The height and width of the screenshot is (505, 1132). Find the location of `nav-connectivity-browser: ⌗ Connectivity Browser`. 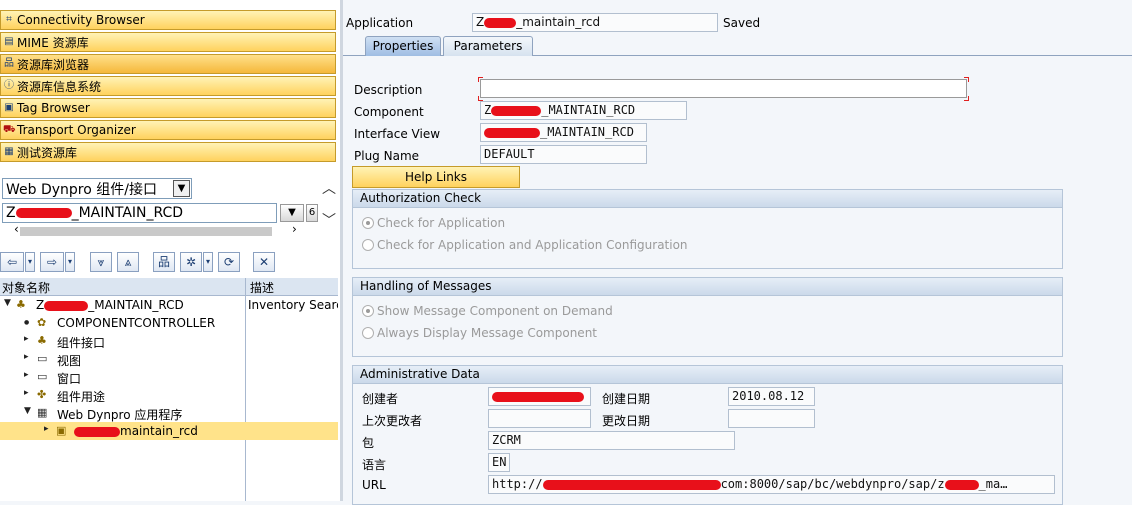

nav-connectivity-browser: ⌗ Connectivity Browser is located at coordinates (168, 20).